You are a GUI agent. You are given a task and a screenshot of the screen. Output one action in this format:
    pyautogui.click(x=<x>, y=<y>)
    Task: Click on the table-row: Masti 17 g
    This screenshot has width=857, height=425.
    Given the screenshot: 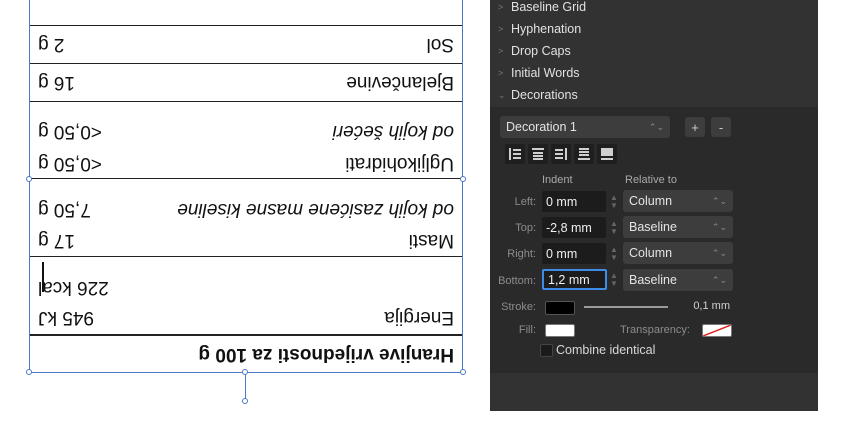 What is the action you would take?
    pyautogui.click(x=246, y=240)
    